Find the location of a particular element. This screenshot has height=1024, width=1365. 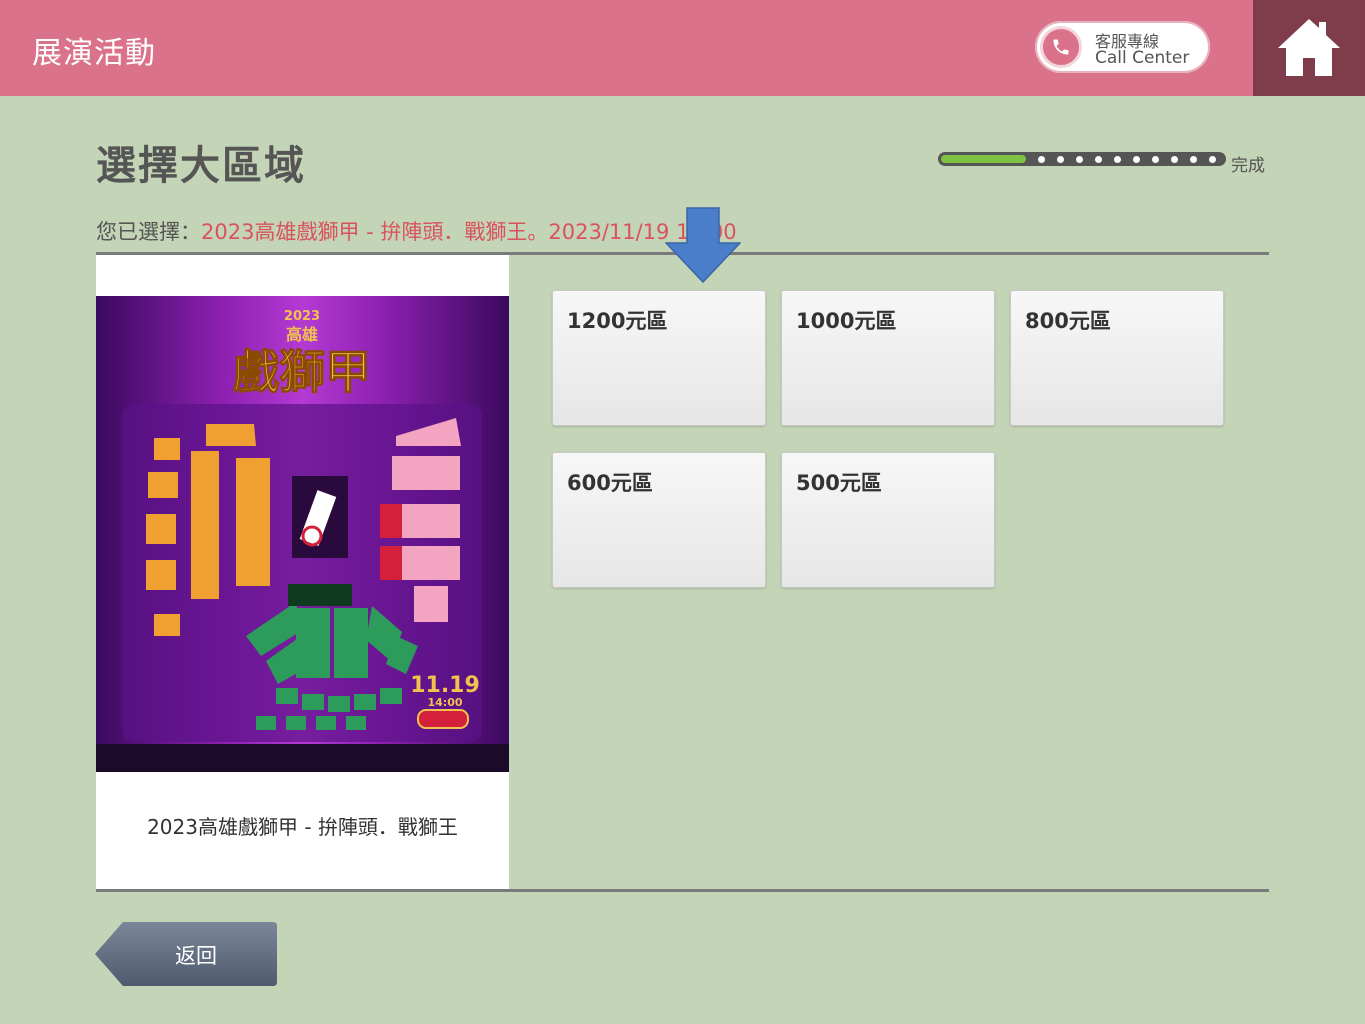

divider is located at coordinates (682, 890).